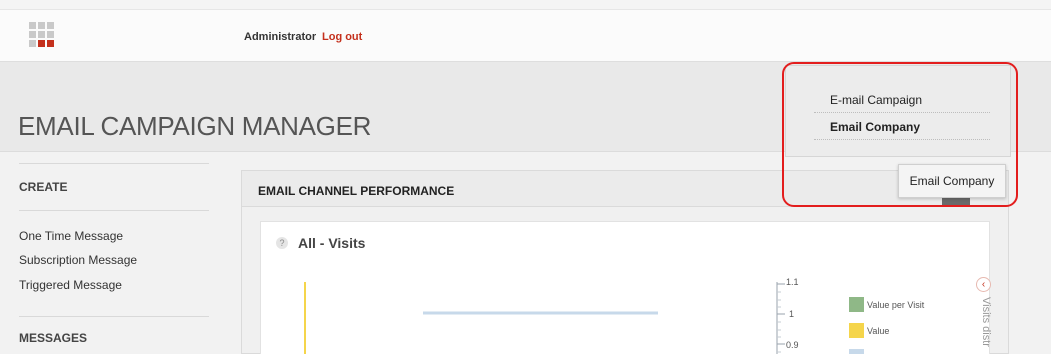 The image size is (1051, 354). I want to click on page-title: EMAIL CAMPAIGN MANAGER, so click(195, 126).